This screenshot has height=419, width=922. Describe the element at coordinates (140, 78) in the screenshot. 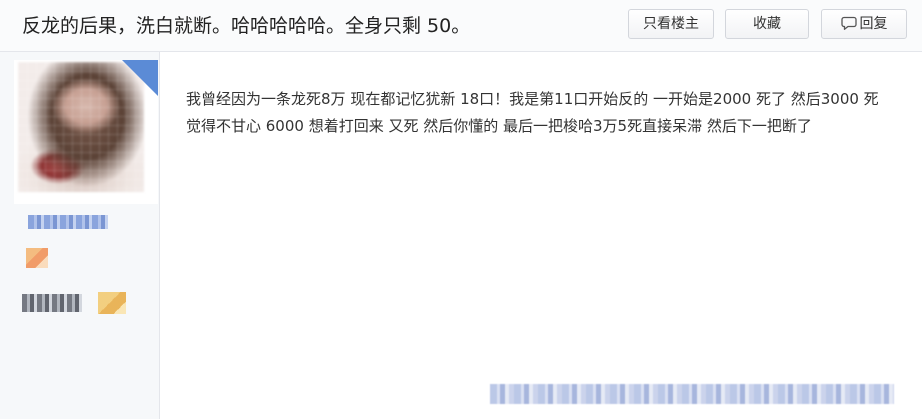

I see `avatar-corner-ribbon` at that location.